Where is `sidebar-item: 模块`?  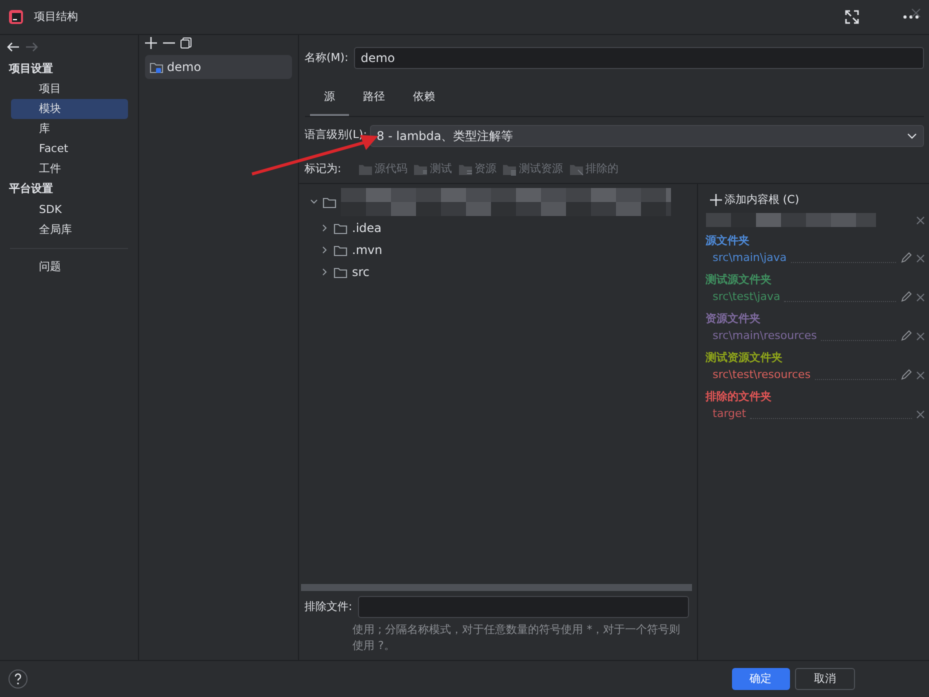 sidebar-item: 模块 is located at coordinates (69, 109).